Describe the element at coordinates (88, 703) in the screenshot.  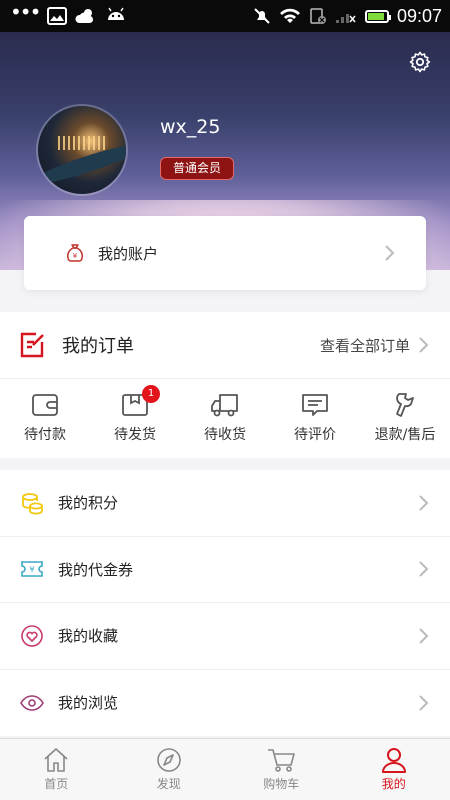
I see `menu-item-label: 我的浏览` at that location.